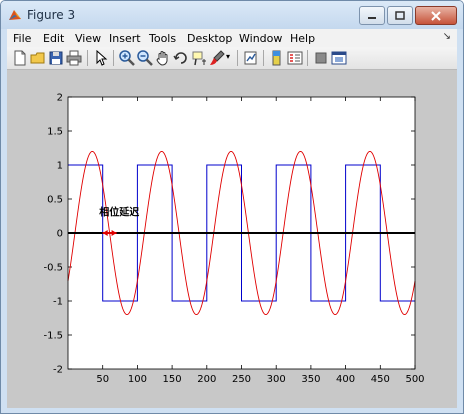 Image resolution: width=464 pixels, height=414 pixels. I want to click on pan-hand-icon, so click(163, 58).